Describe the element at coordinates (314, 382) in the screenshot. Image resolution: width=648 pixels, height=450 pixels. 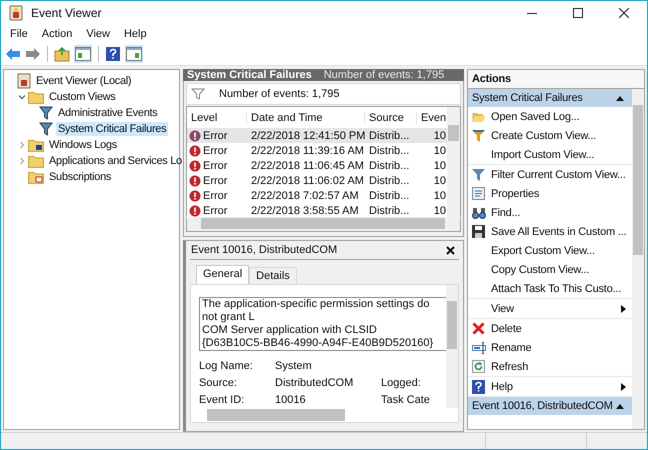
I see `field-value: DistributedCOM` at that location.